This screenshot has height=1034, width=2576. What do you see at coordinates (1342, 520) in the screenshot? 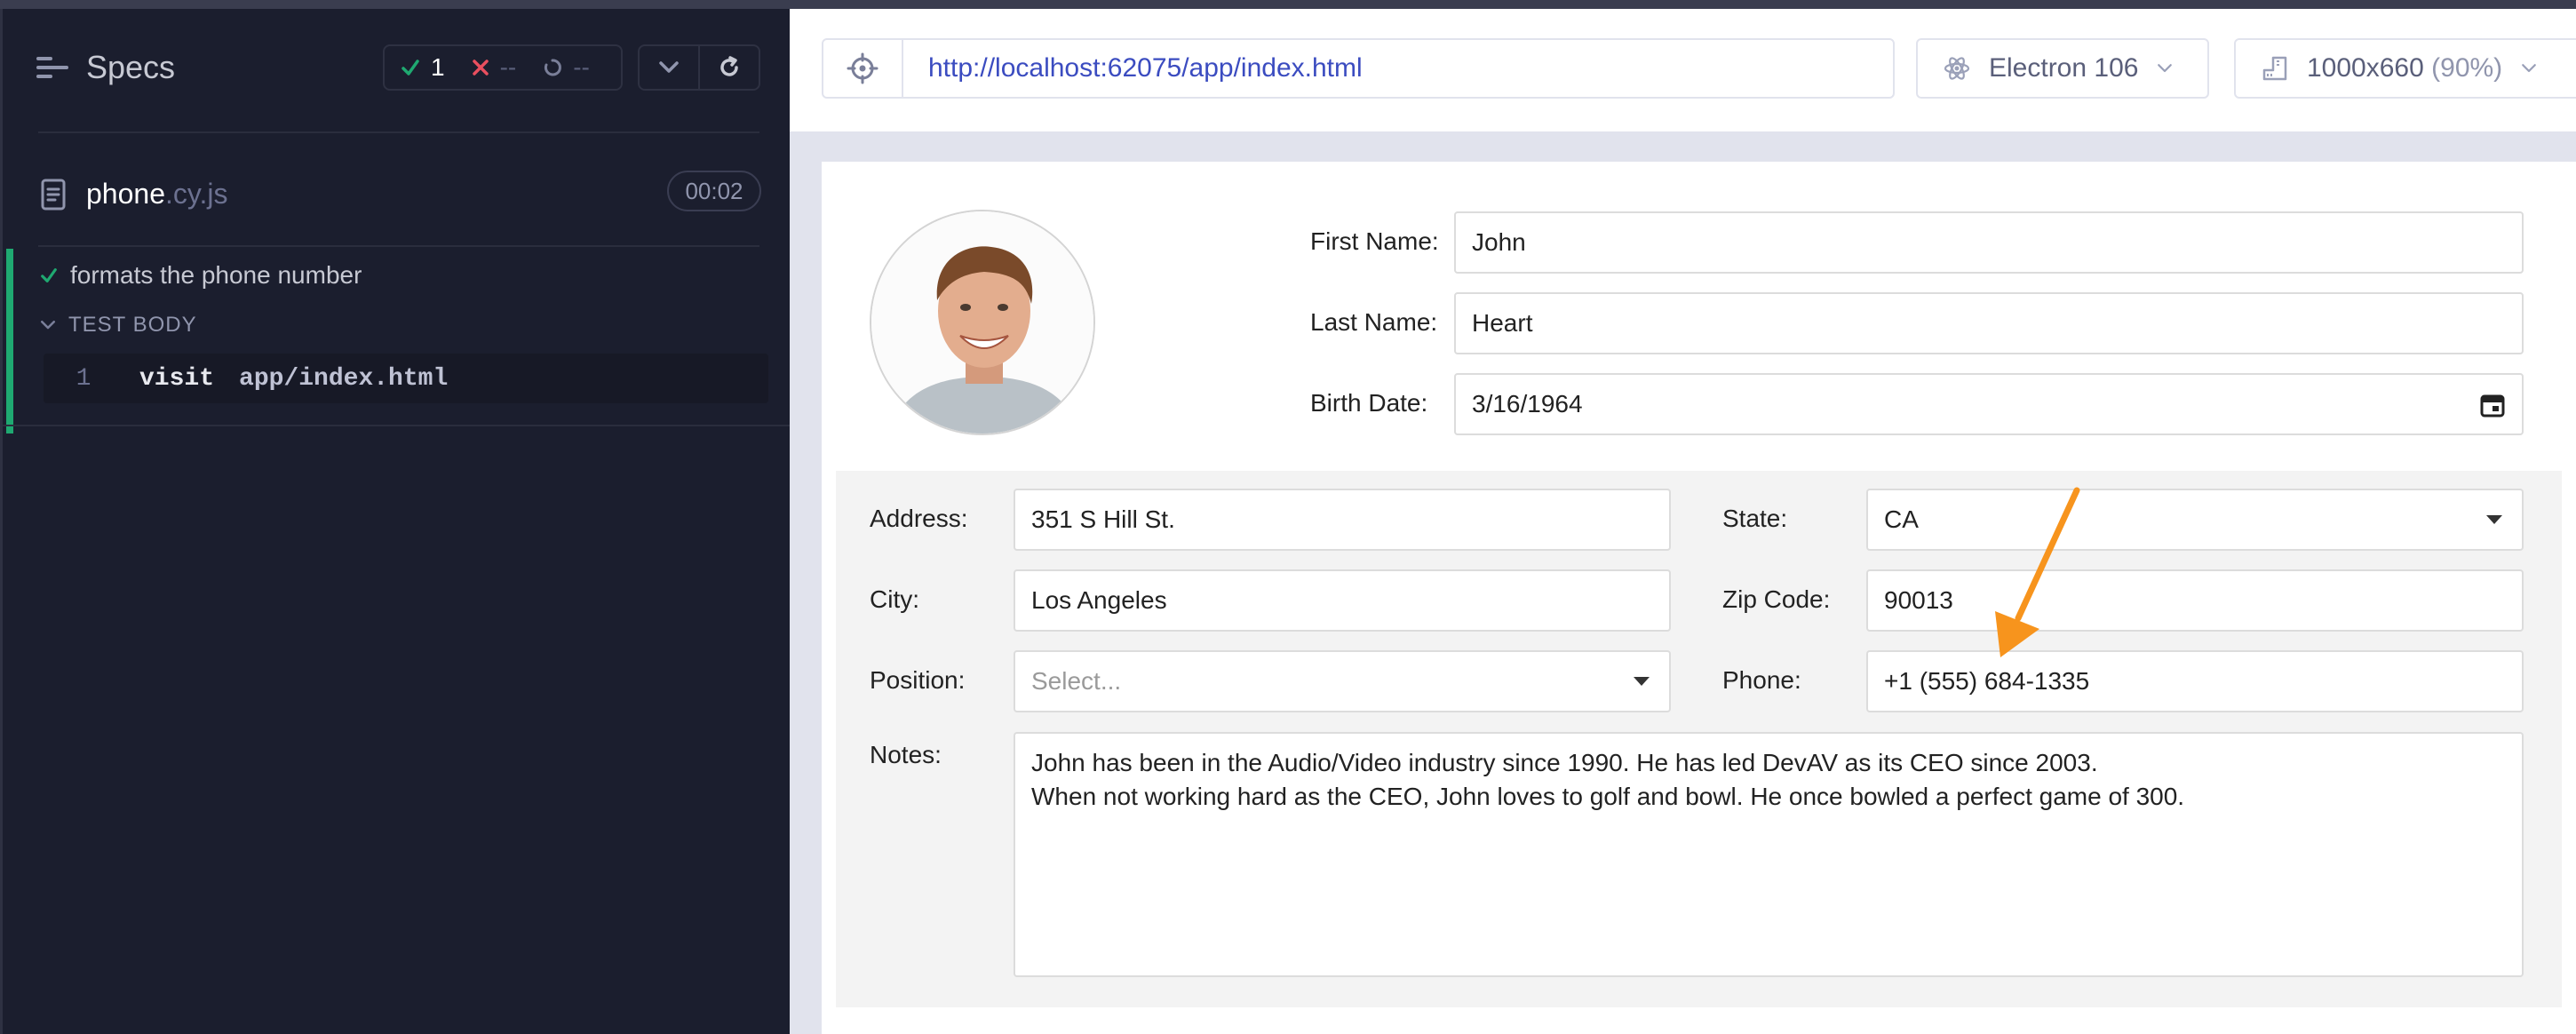
I see `address-input: 351 S Hill St.` at bounding box center [1342, 520].